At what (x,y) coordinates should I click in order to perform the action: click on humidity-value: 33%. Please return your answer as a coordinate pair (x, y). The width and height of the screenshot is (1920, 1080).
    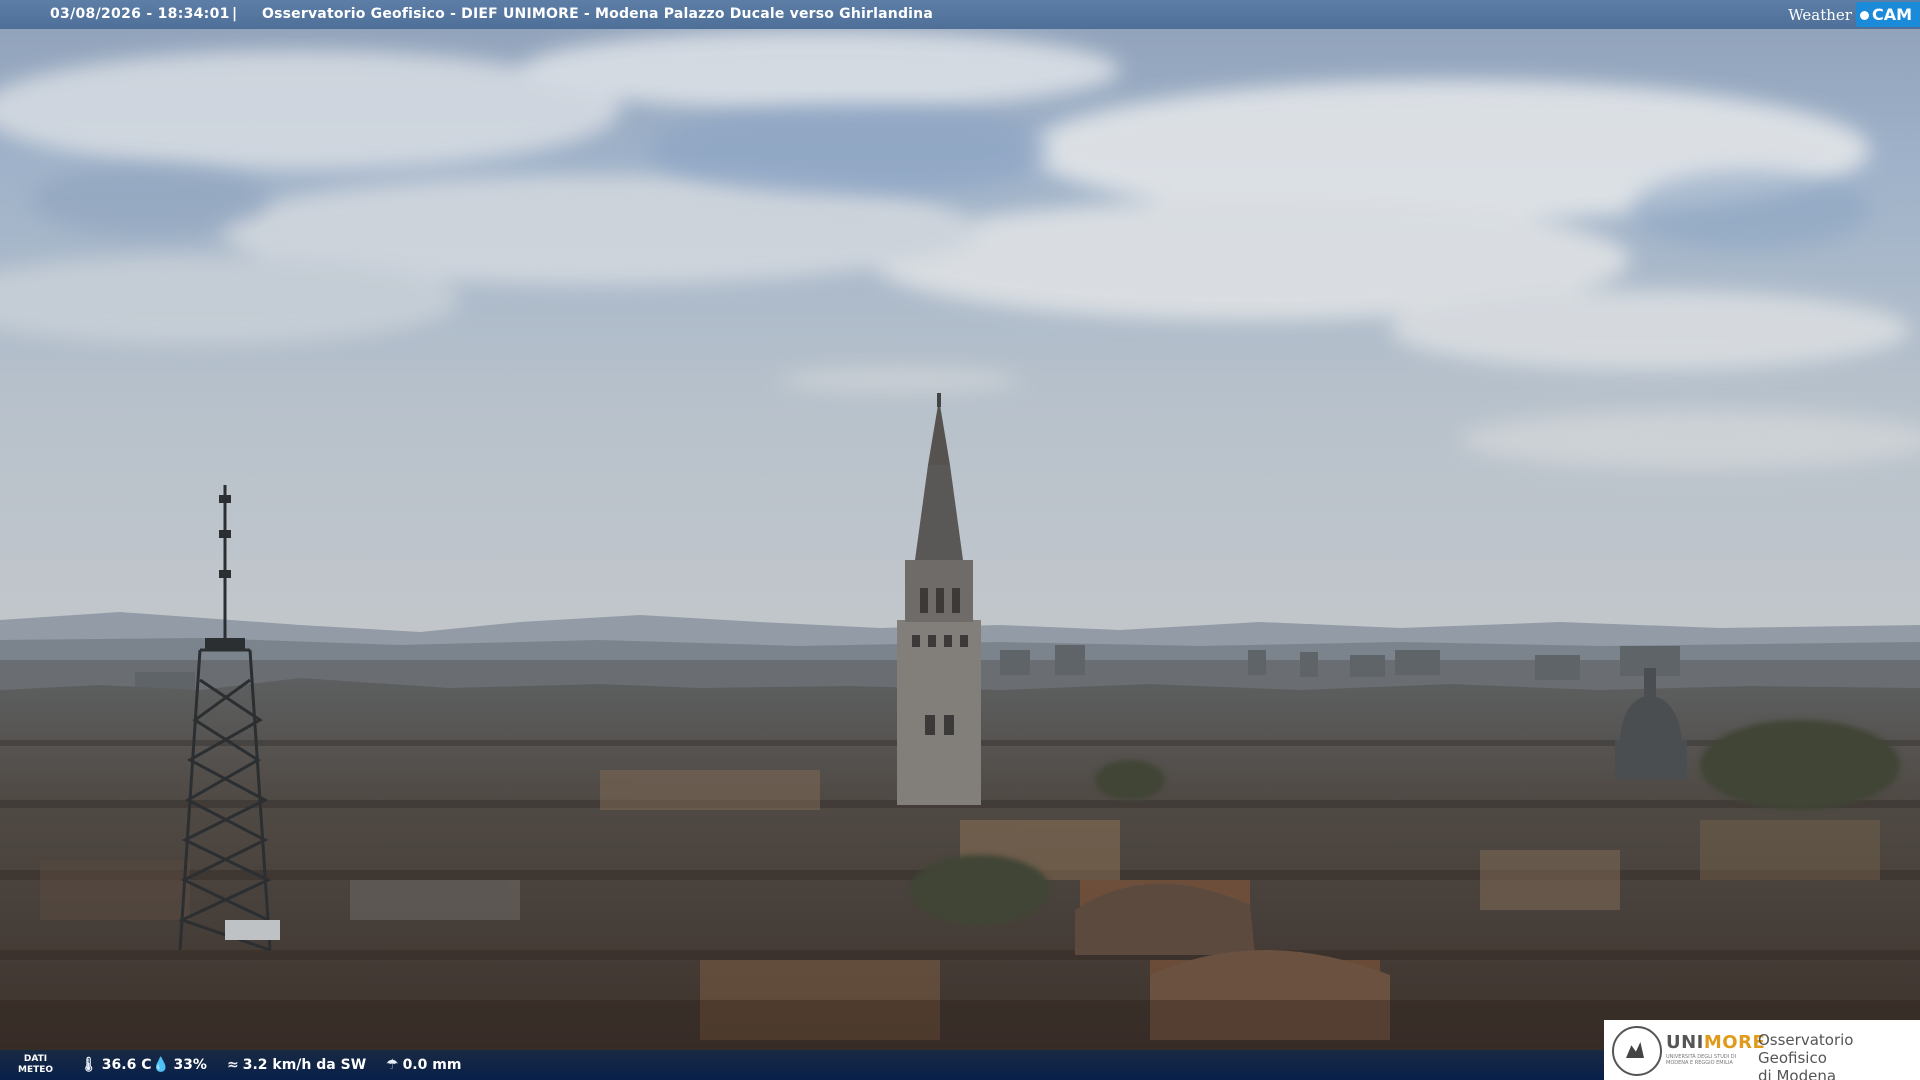
    Looking at the image, I should click on (190, 1065).